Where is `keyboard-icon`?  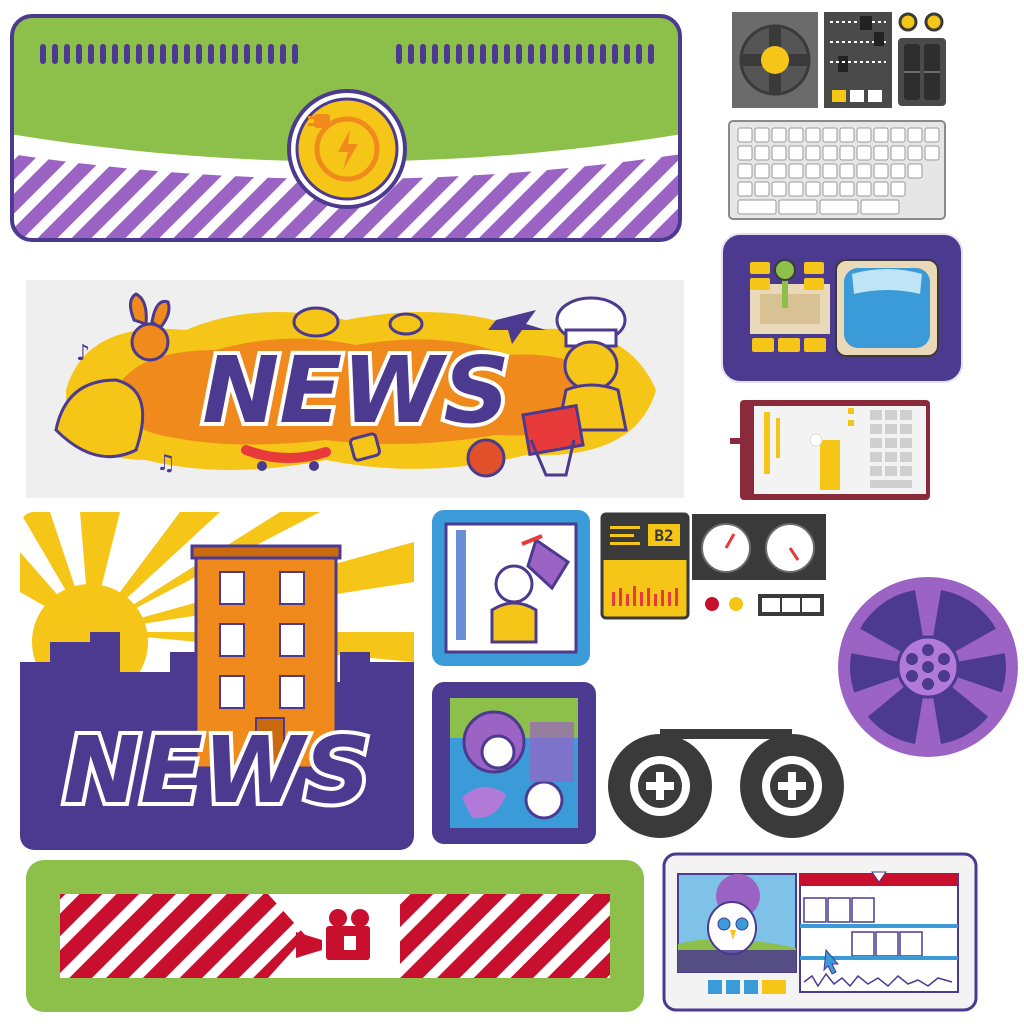 keyboard-icon is located at coordinates (837, 170).